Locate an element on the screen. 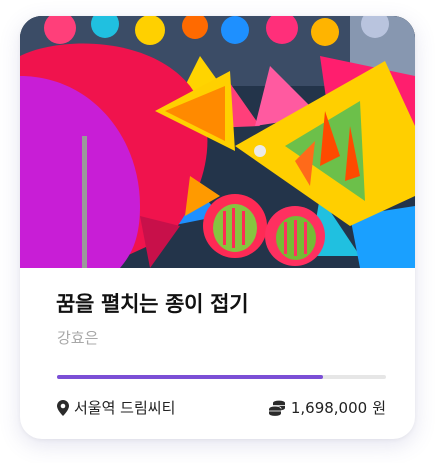 The height and width of the screenshot is (463, 435). funding-progress-fill is located at coordinates (190, 377).